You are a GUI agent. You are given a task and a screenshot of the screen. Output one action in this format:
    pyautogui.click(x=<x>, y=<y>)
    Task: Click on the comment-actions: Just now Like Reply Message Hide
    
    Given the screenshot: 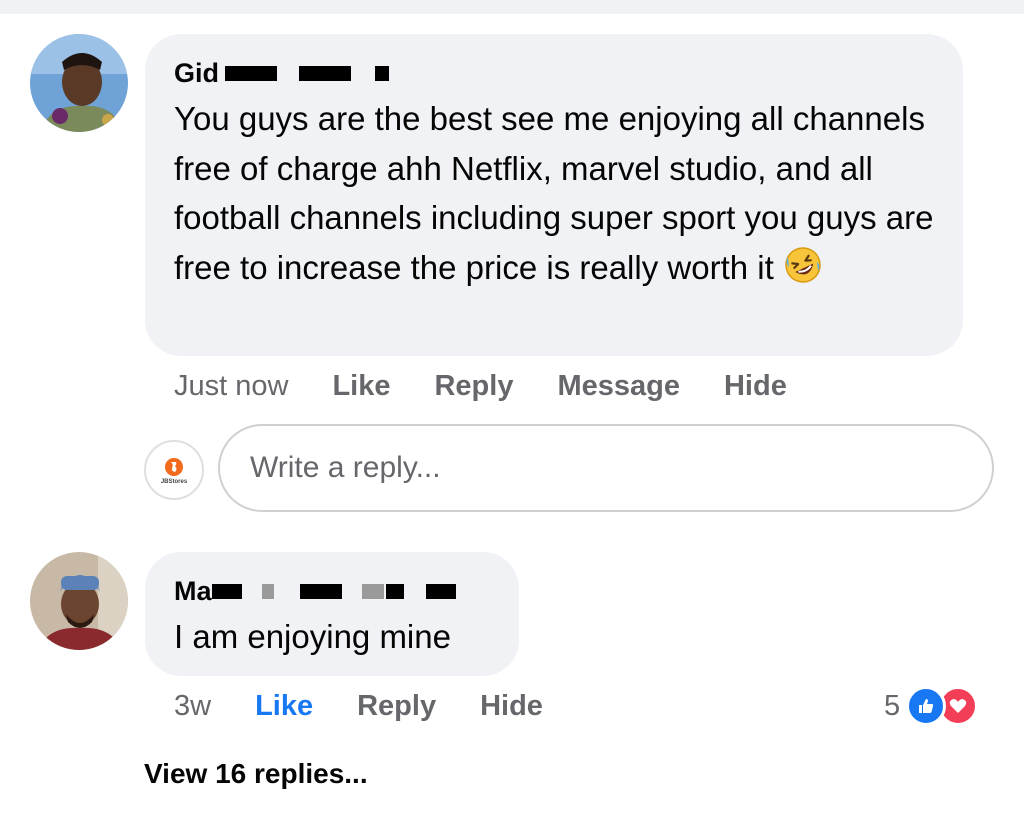 What is the action you would take?
    pyautogui.click(x=502, y=386)
    